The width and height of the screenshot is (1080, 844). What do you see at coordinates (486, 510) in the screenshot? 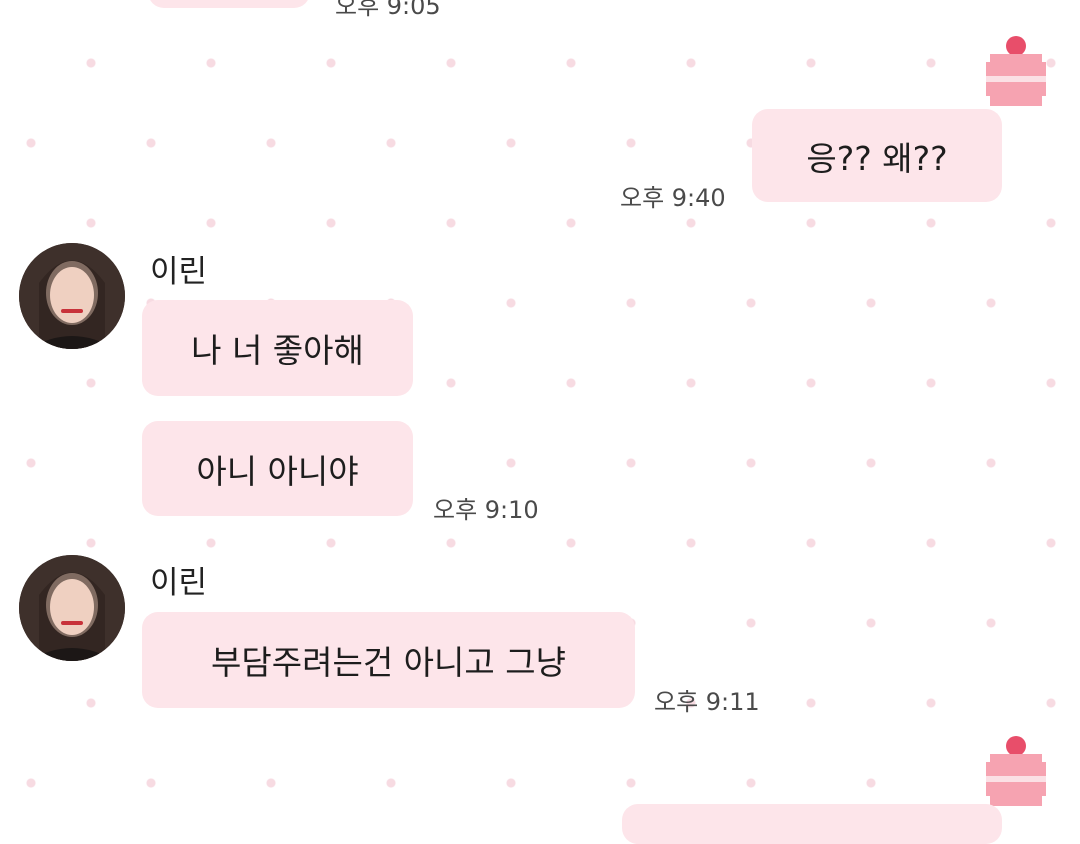
I see `message-time: 오후 9:10` at bounding box center [486, 510].